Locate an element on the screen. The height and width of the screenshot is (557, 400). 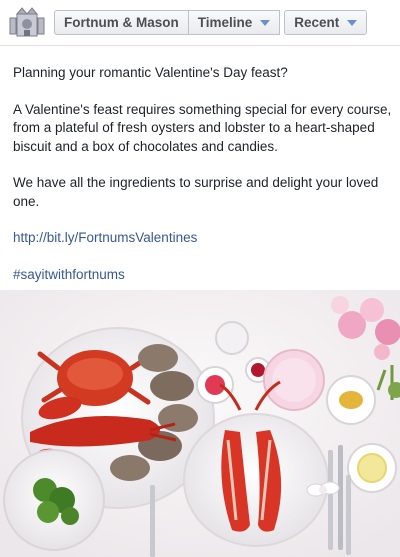
timeline-dropdown: Timeline is located at coordinates (234, 22).